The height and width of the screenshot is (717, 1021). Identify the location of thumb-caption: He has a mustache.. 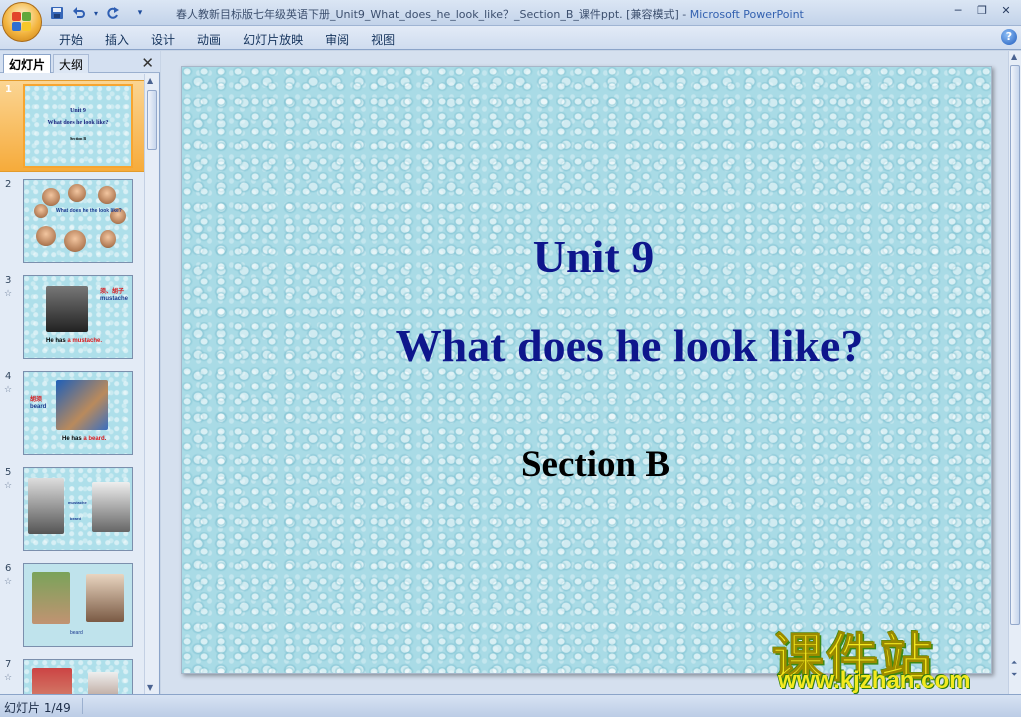
(74, 341).